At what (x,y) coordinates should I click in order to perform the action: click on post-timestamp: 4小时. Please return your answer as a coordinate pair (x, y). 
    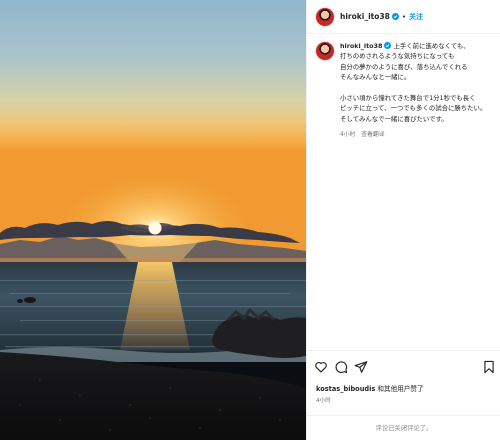
    Looking at the image, I should click on (323, 401).